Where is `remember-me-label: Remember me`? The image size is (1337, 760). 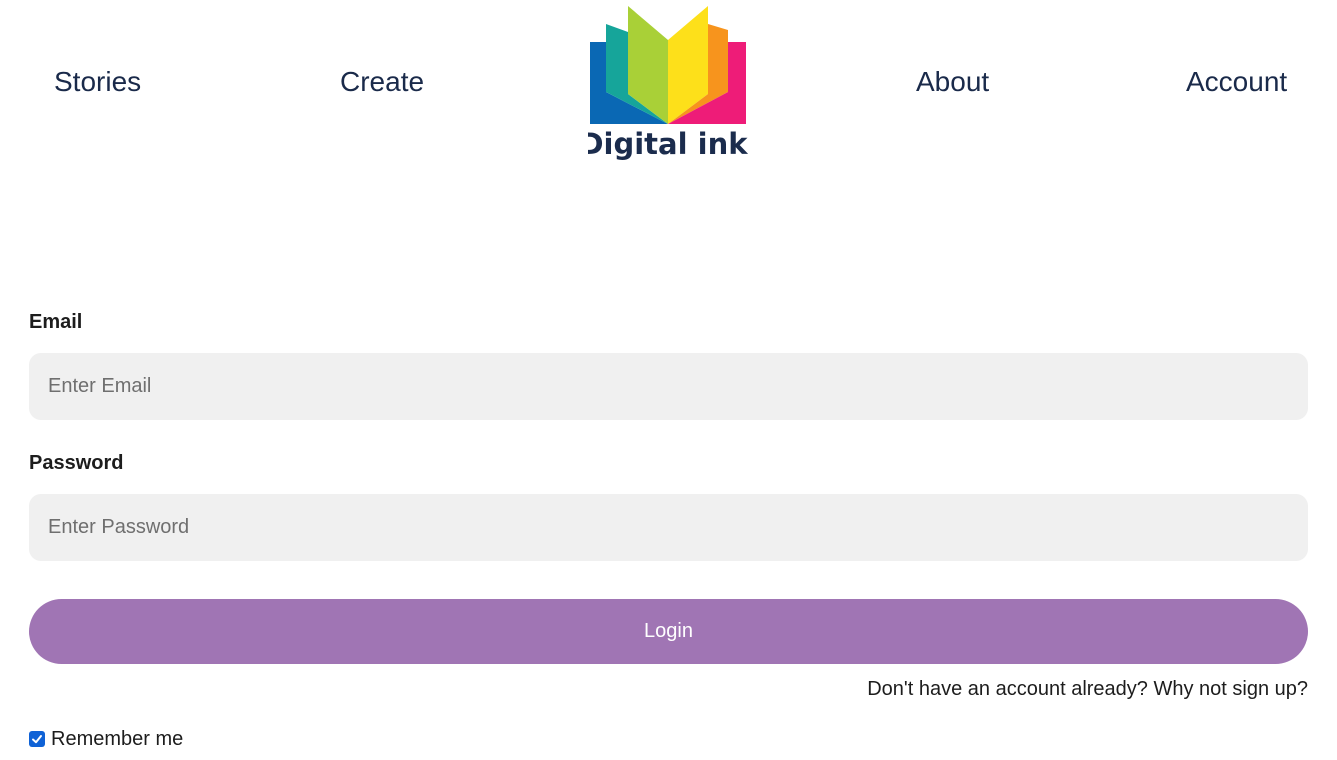 remember-me-label: Remember me is located at coordinates (117, 739).